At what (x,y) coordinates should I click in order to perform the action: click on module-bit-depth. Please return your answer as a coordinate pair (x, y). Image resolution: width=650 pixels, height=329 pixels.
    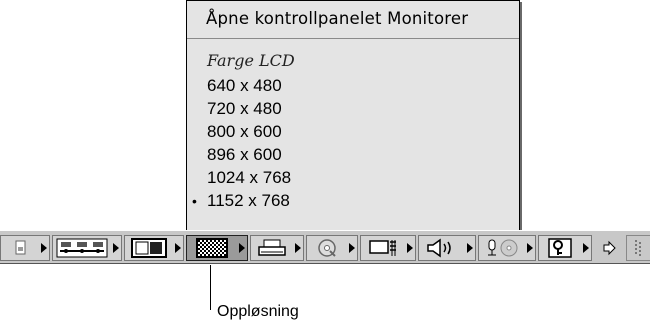
    Looking at the image, I should click on (154, 248).